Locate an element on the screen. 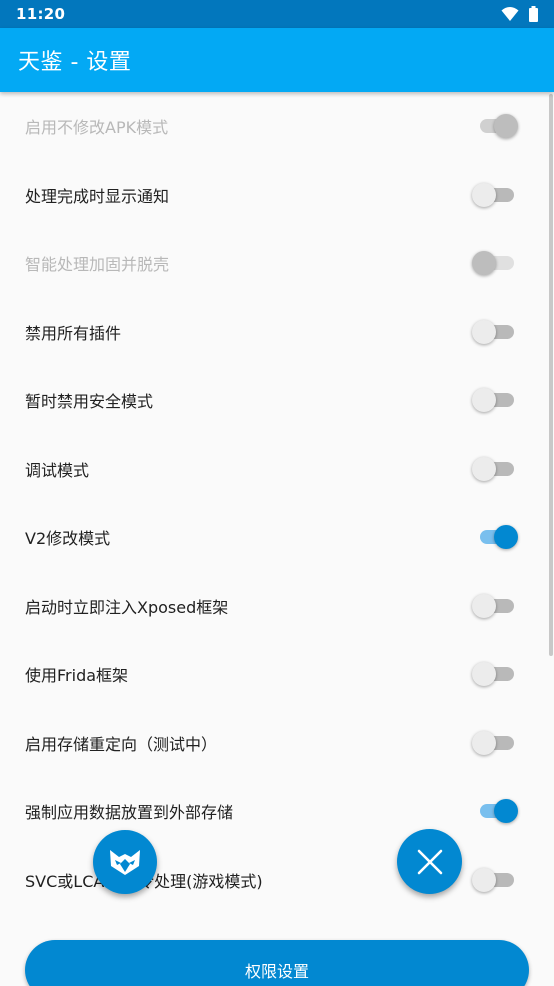 This screenshot has width=554, height=986. settings-row: 禁用所有插件 is located at coordinates (277, 332).